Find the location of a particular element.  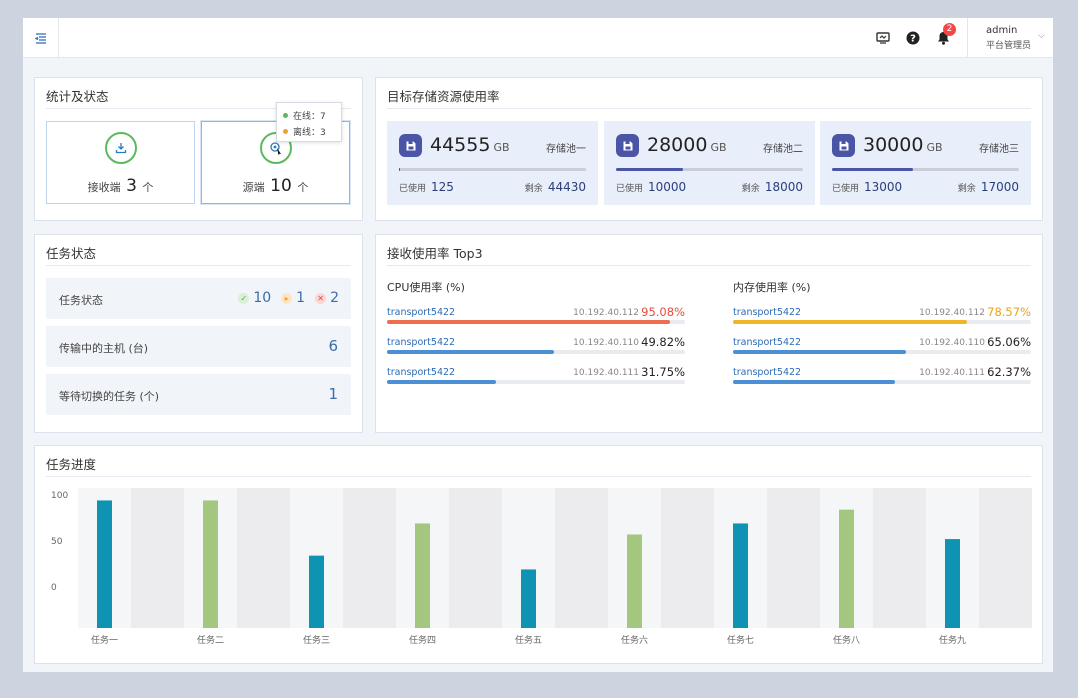

source-label: 源端 is located at coordinates (253, 187).